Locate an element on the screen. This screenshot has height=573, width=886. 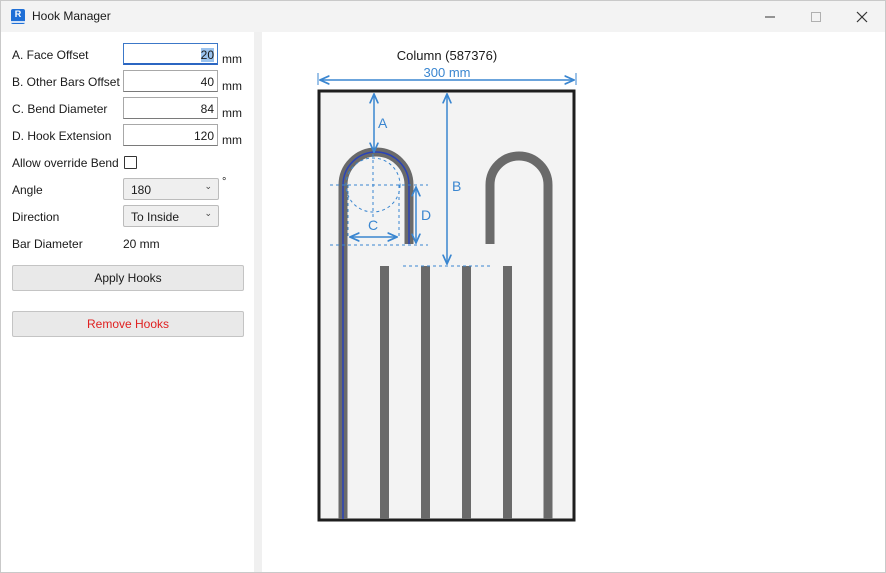
bend-diameter-unit: mm is located at coordinates (232, 113).